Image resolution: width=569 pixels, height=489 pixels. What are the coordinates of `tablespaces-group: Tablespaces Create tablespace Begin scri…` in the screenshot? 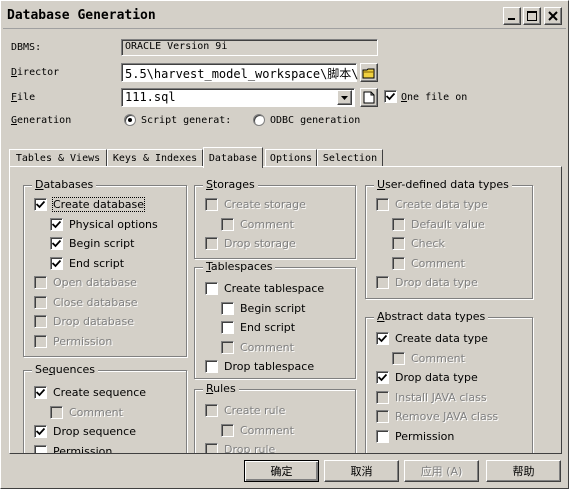 It's located at (275, 319).